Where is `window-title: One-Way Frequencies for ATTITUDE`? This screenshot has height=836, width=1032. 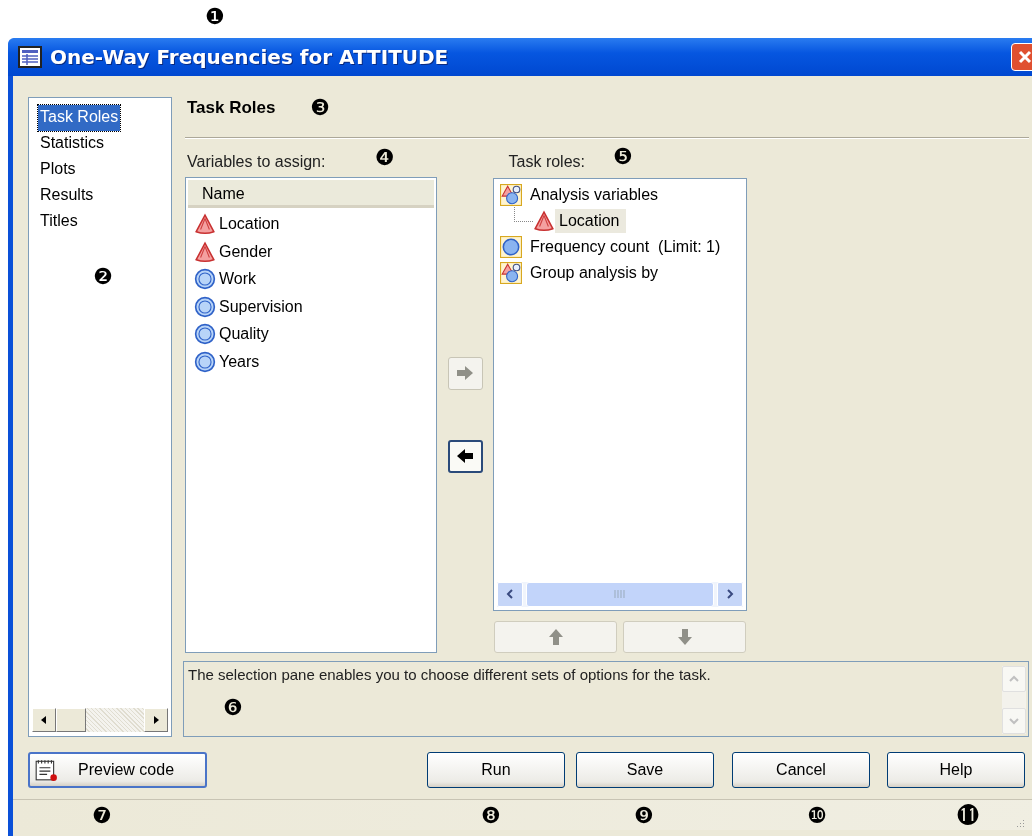 window-title: One-Way Frequencies for ATTITUDE is located at coordinates (250, 57).